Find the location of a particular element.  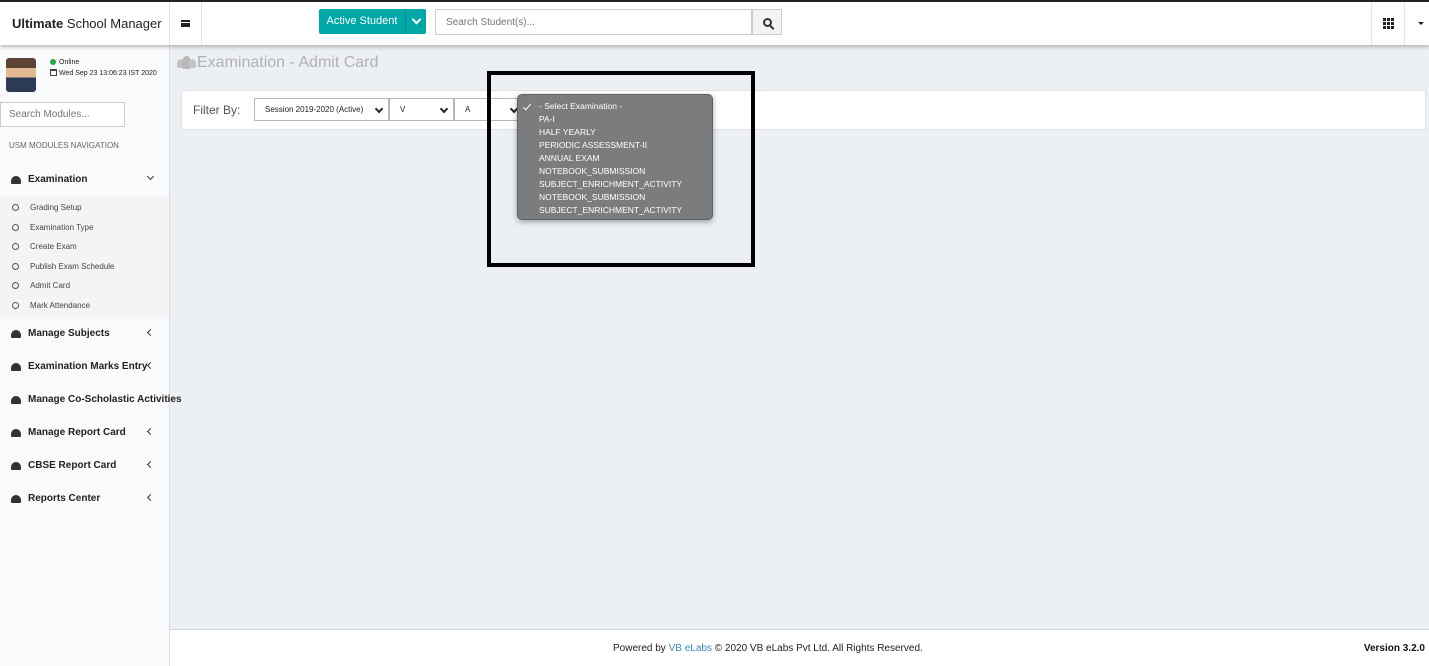

submenu-item-publish-exam-schedule: Publish Exam Schedule is located at coordinates (84, 267).